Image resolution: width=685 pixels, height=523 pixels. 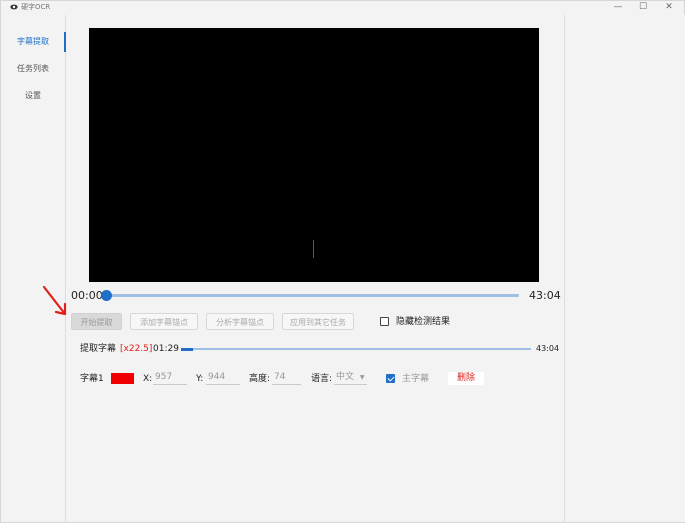 I want to click on minimize-button: —, so click(x=618, y=8).